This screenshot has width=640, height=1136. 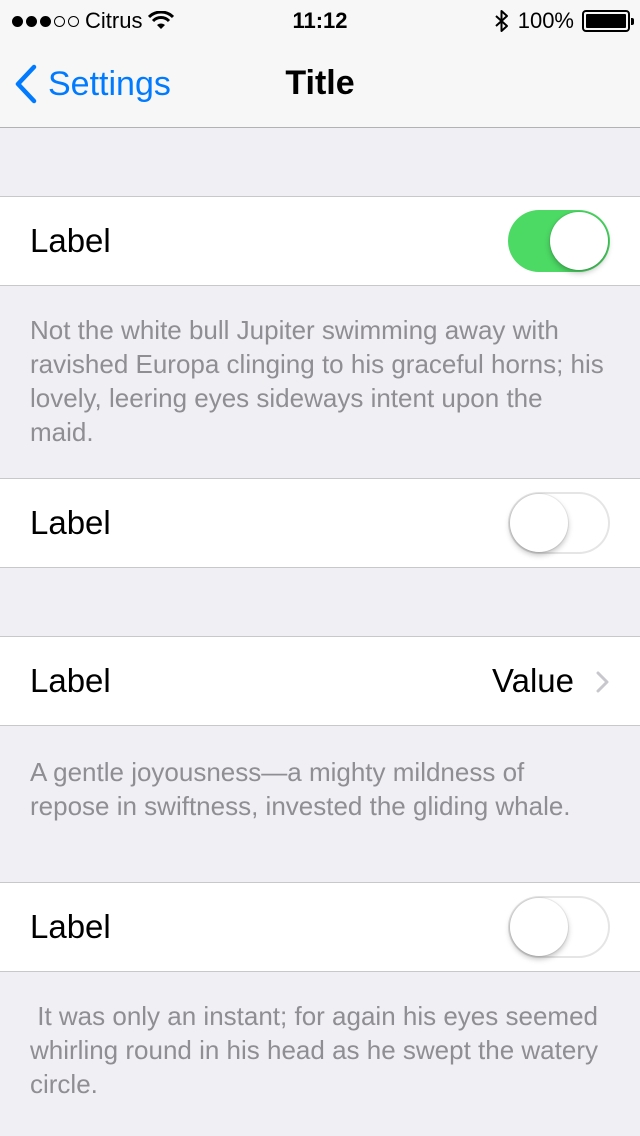 I want to click on settings-row-toggle-2: Label, so click(x=320, y=523).